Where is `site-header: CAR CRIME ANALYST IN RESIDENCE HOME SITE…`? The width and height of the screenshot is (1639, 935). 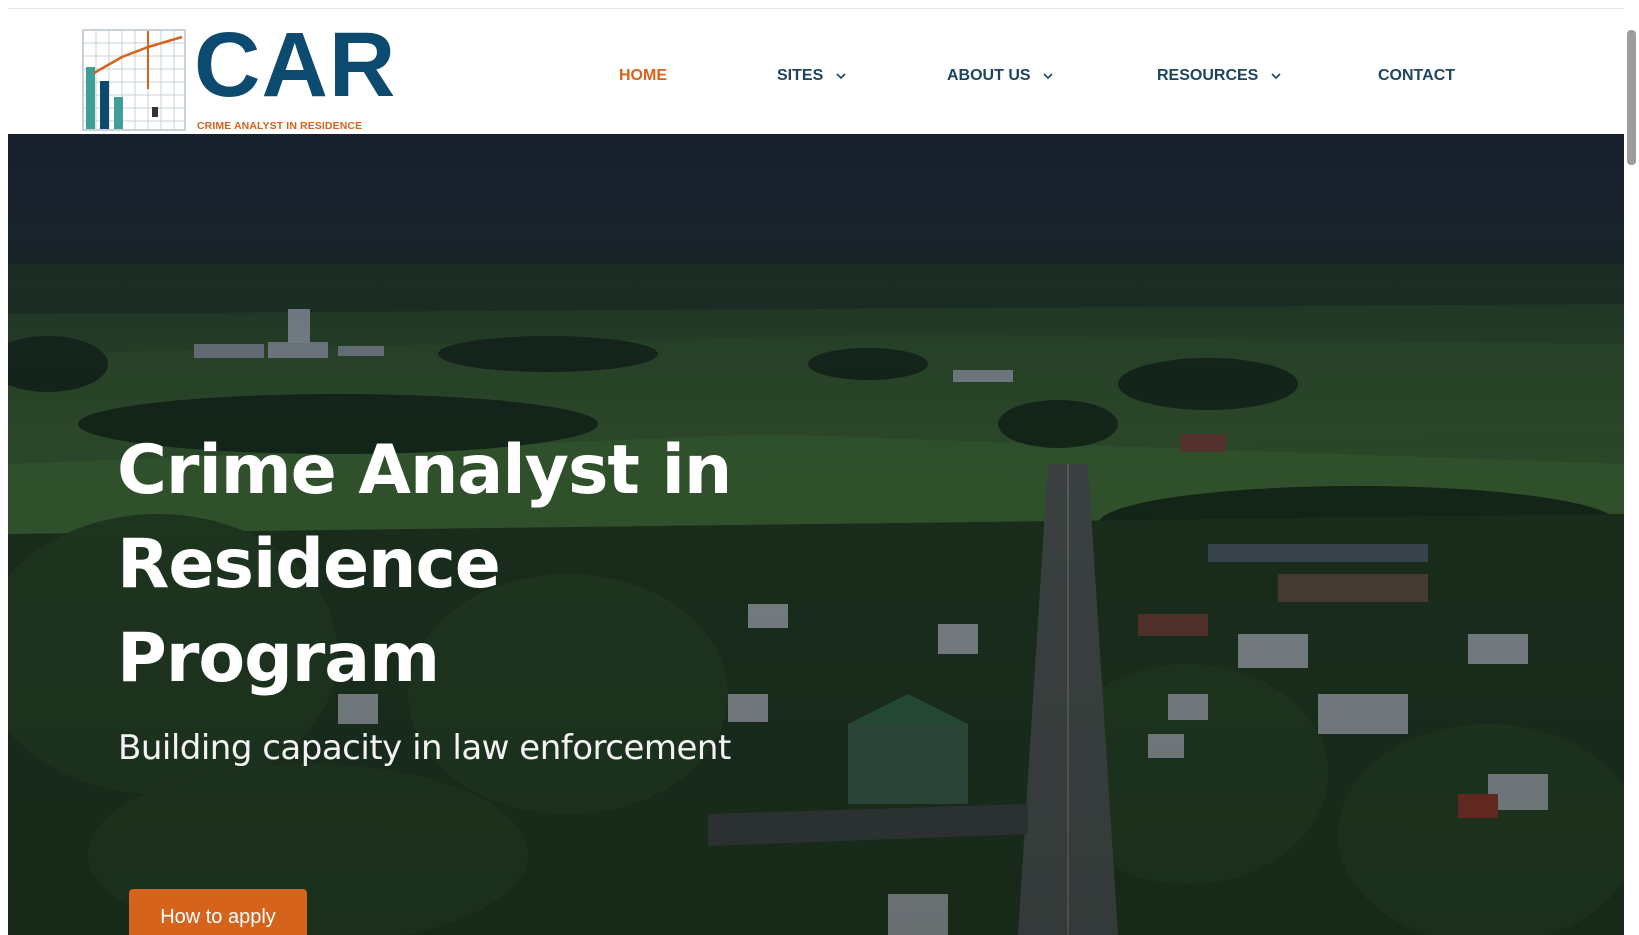 site-header: CAR CRIME ANALYST IN RESIDENCE HOME SITE… is located at coordinates (816, 71).